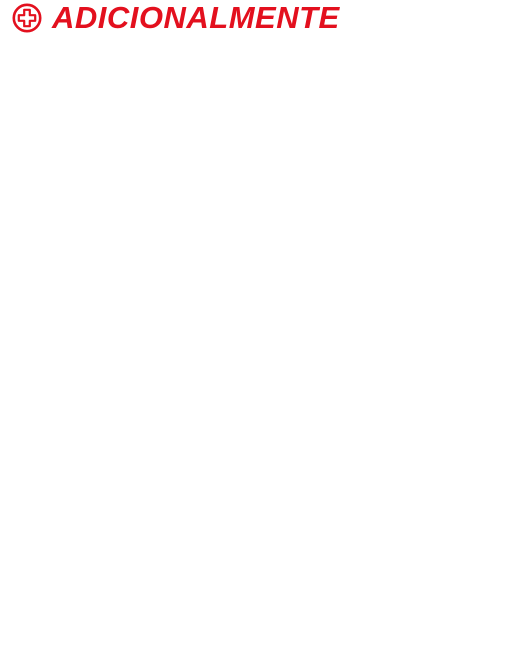 The image size is (528, 672). What do you see at coordinates (27, 18) in the screenshot?
I see `plus-circle-icon` at bounding box center [27, 18].